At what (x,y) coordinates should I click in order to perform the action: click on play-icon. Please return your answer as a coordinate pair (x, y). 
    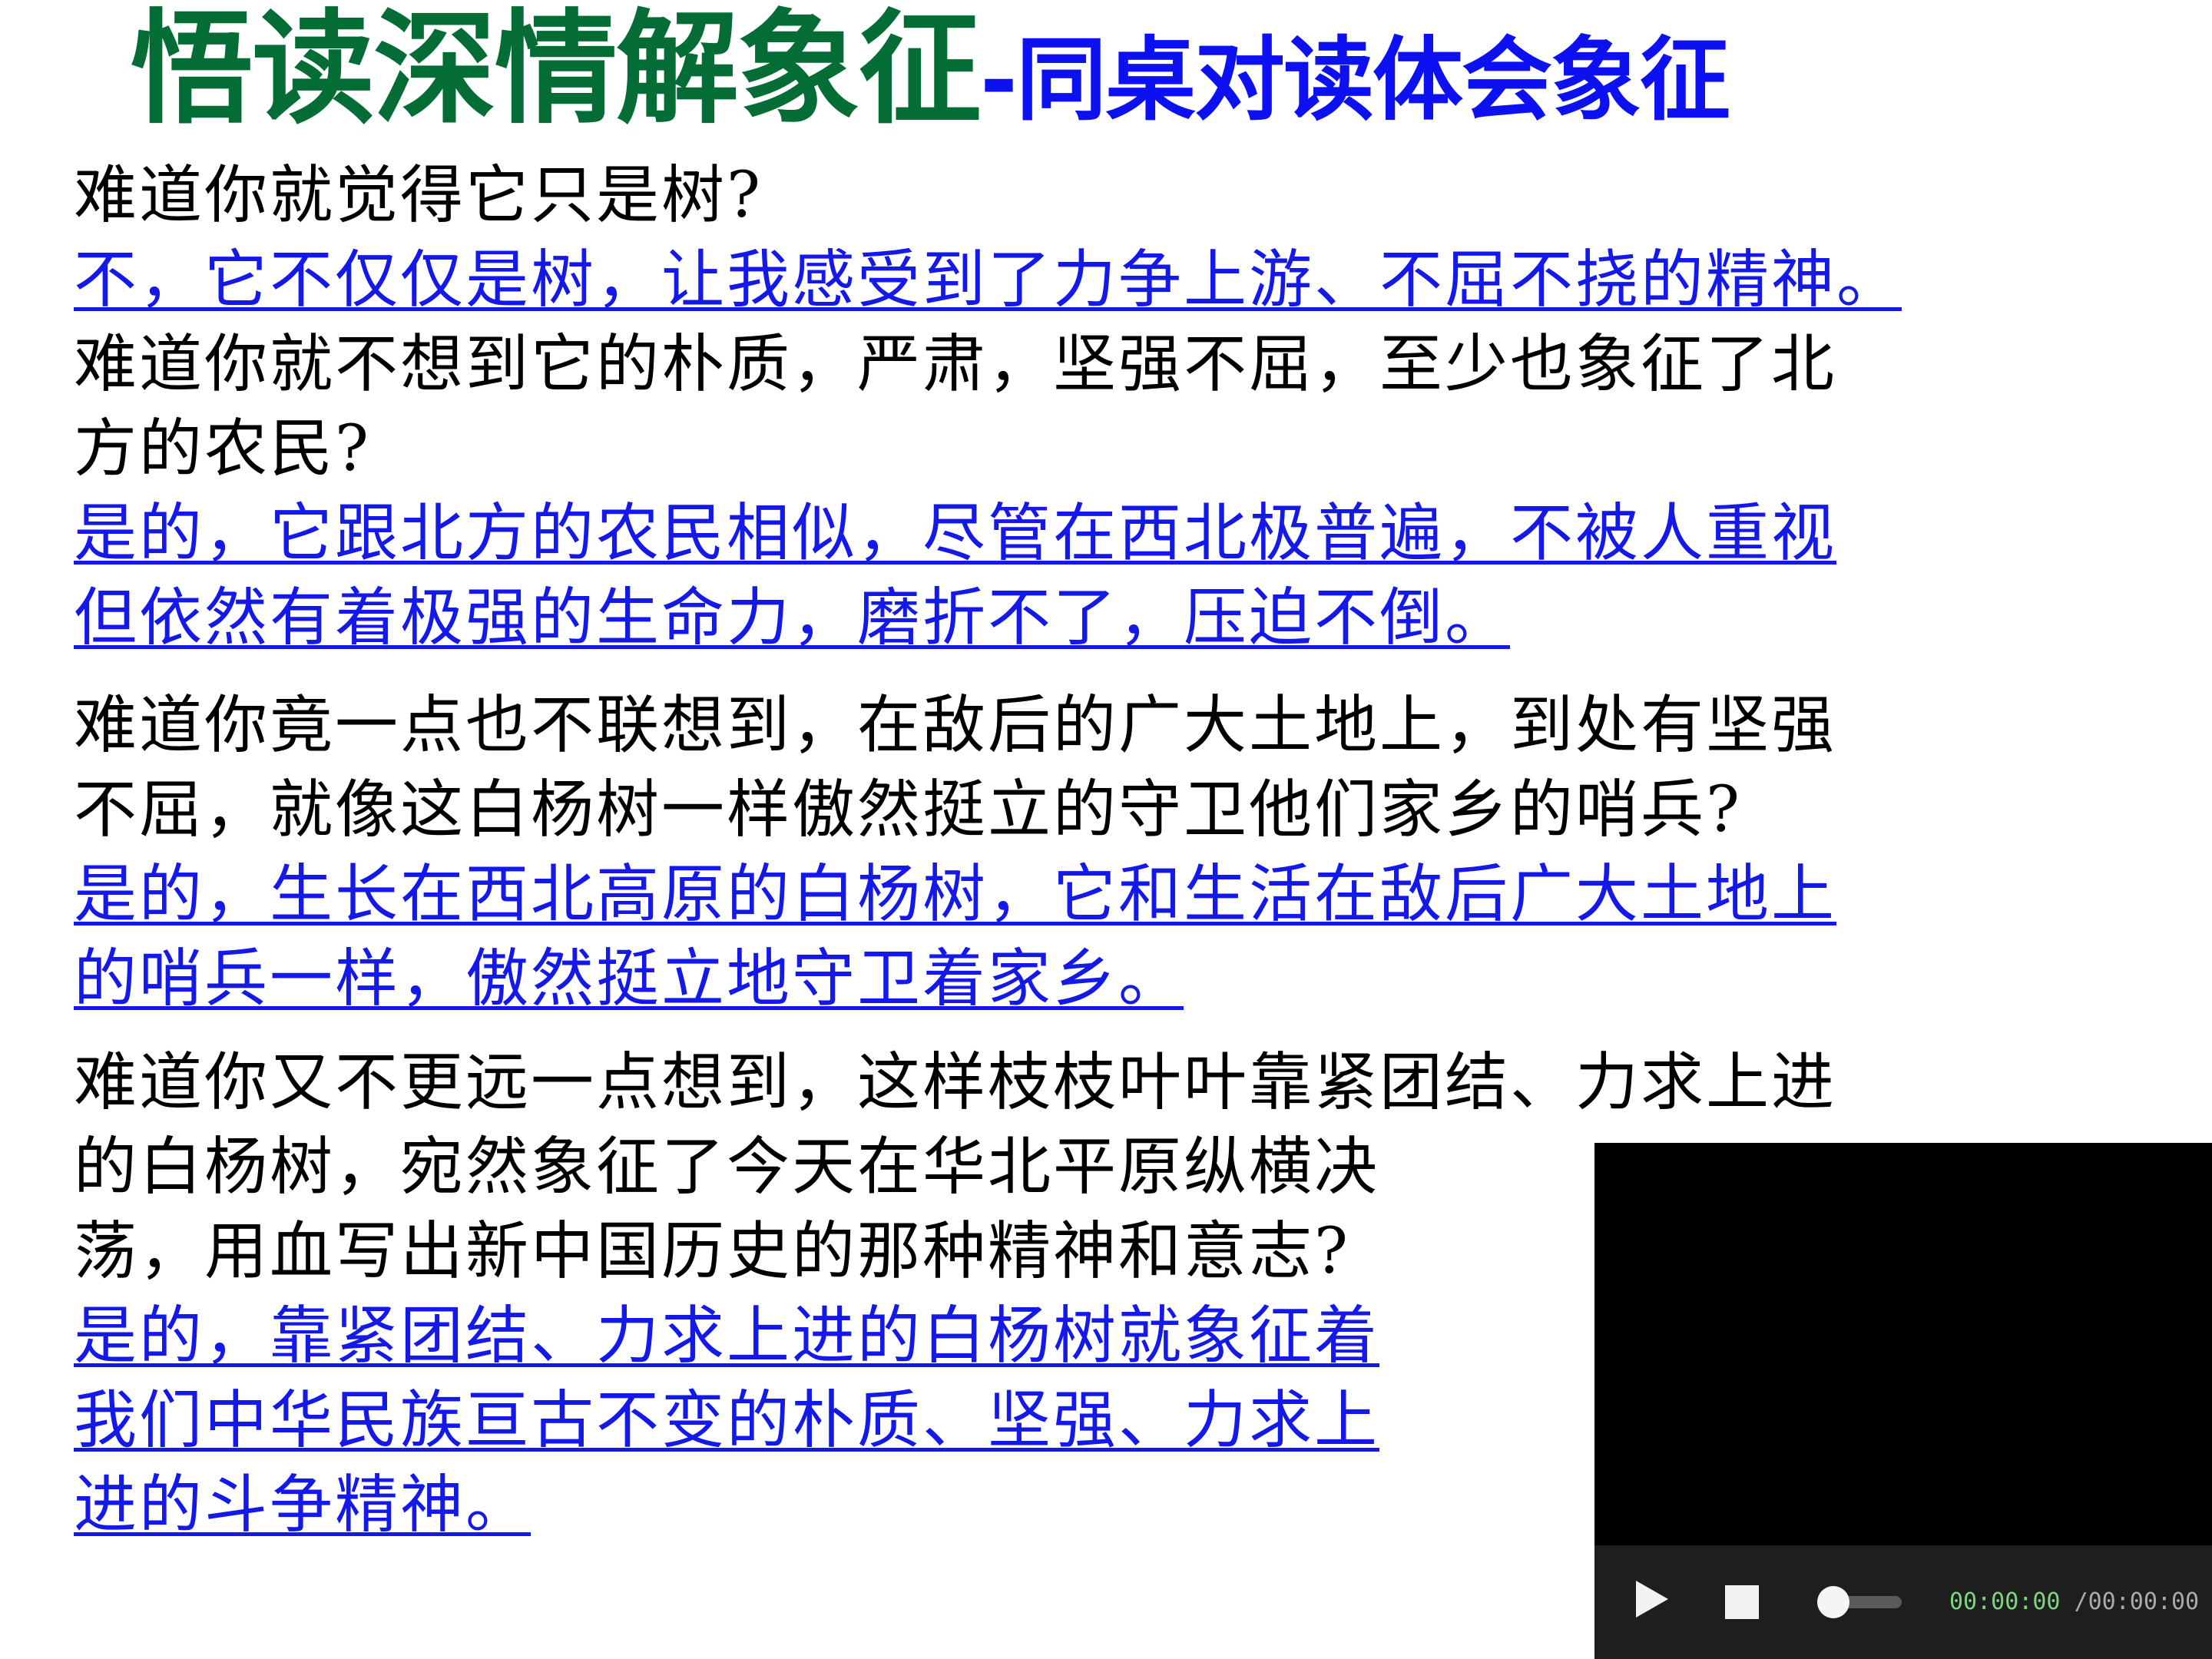
    Looking at the image, I should click on (1652, 1599).